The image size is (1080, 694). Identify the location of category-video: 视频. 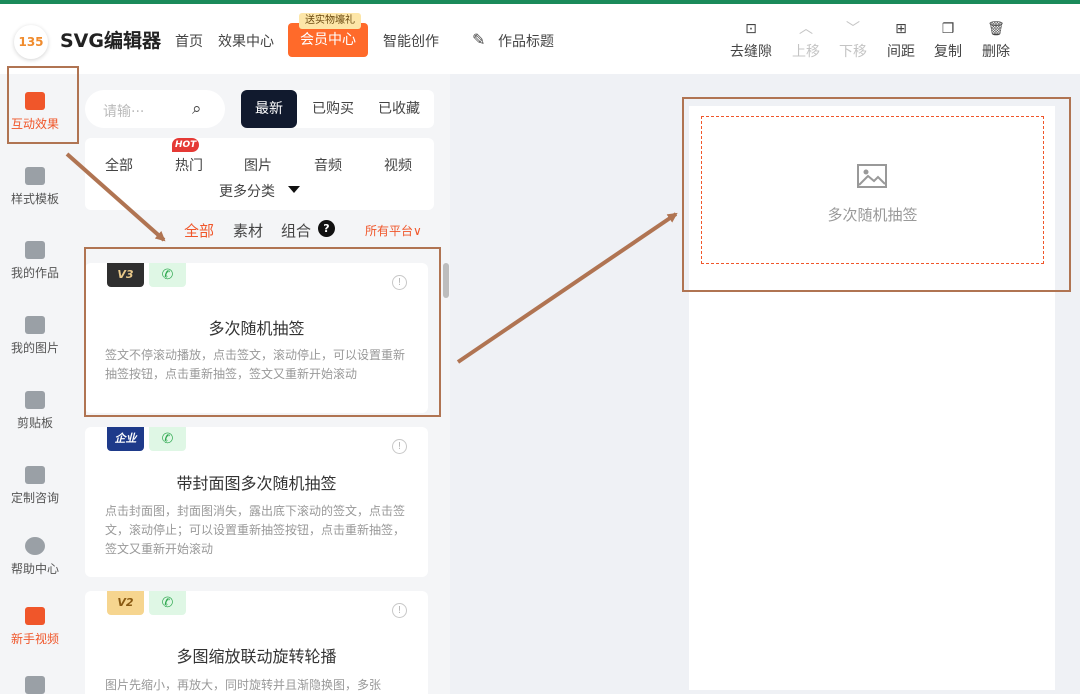
(398, 165).